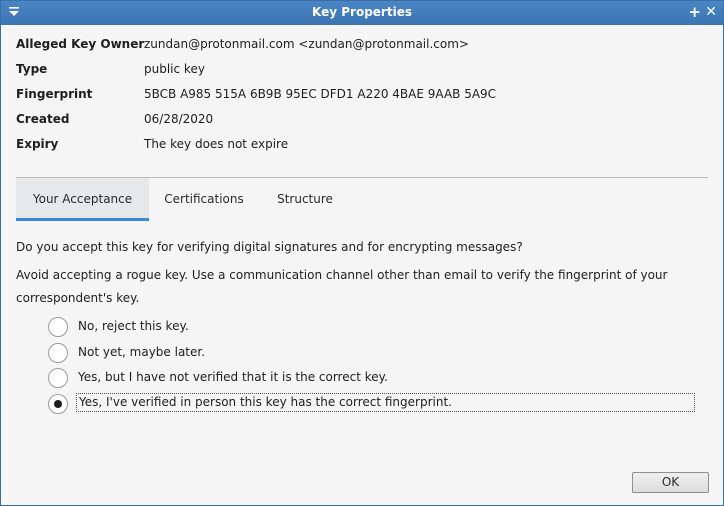 Image resolution: width=724 pixels, height=506 pixels. I want to click on window-title: Key Properties, so click(362, 12).